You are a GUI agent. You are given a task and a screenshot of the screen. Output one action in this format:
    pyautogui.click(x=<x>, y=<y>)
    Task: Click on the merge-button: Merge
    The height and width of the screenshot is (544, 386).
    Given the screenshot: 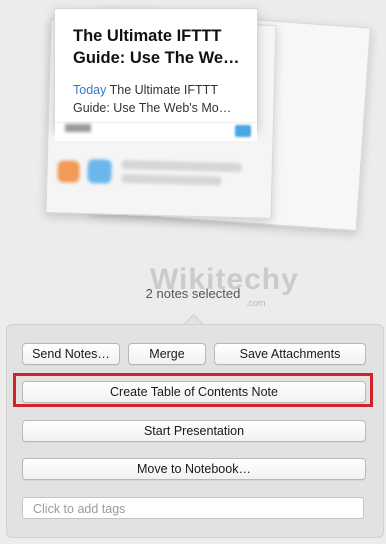 What is the action you would take?
    pyautogui.click(x=167, y=354)
    